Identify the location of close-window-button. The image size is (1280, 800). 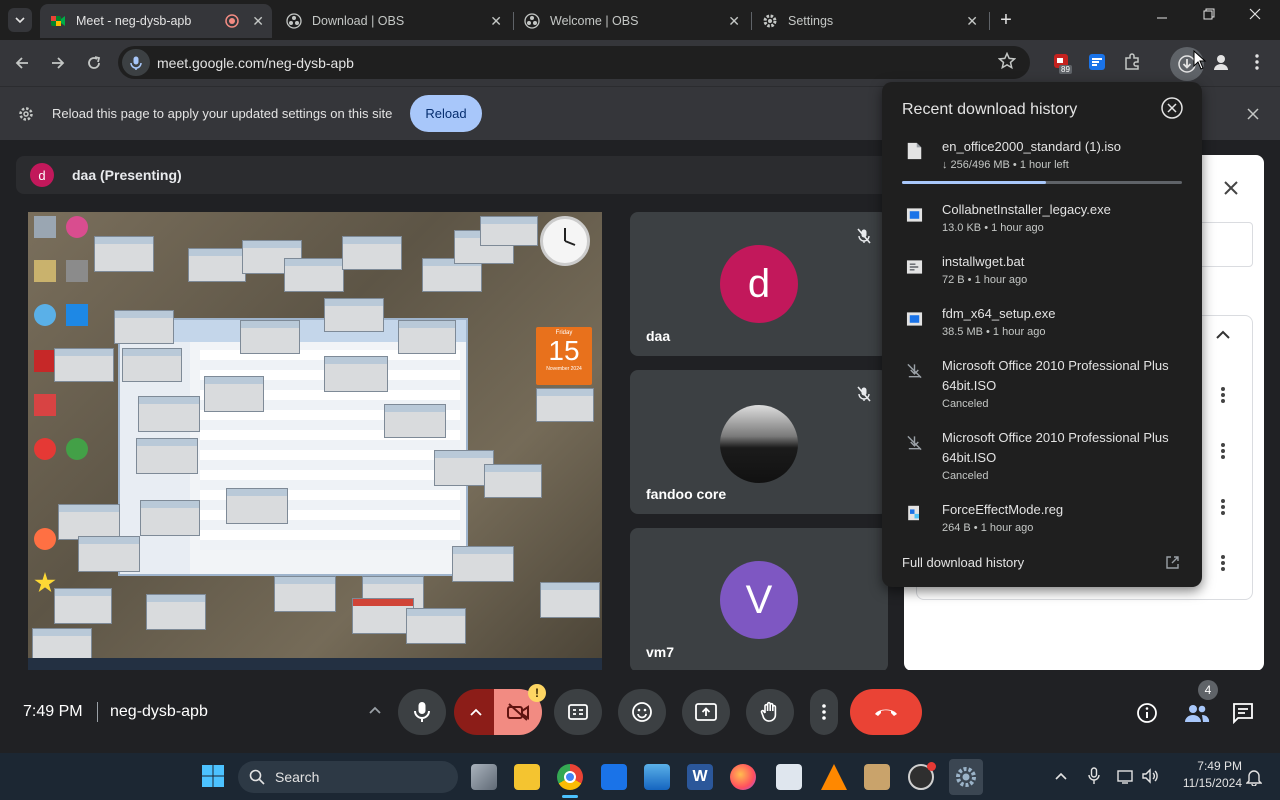
(1255, 15).